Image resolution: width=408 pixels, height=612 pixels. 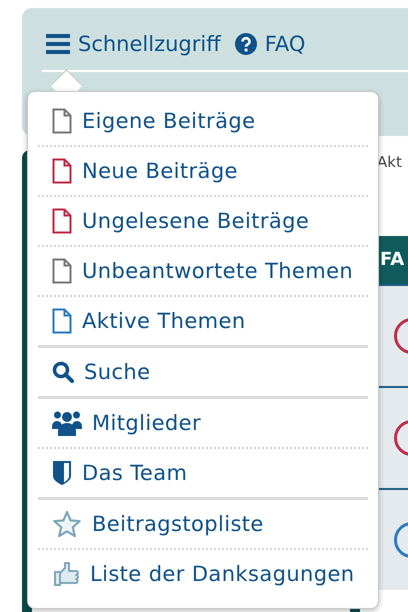 What do you see at coordinates (58, 44) in the screenshot?
I see `menu-icon` at bounding box center [58, 44].